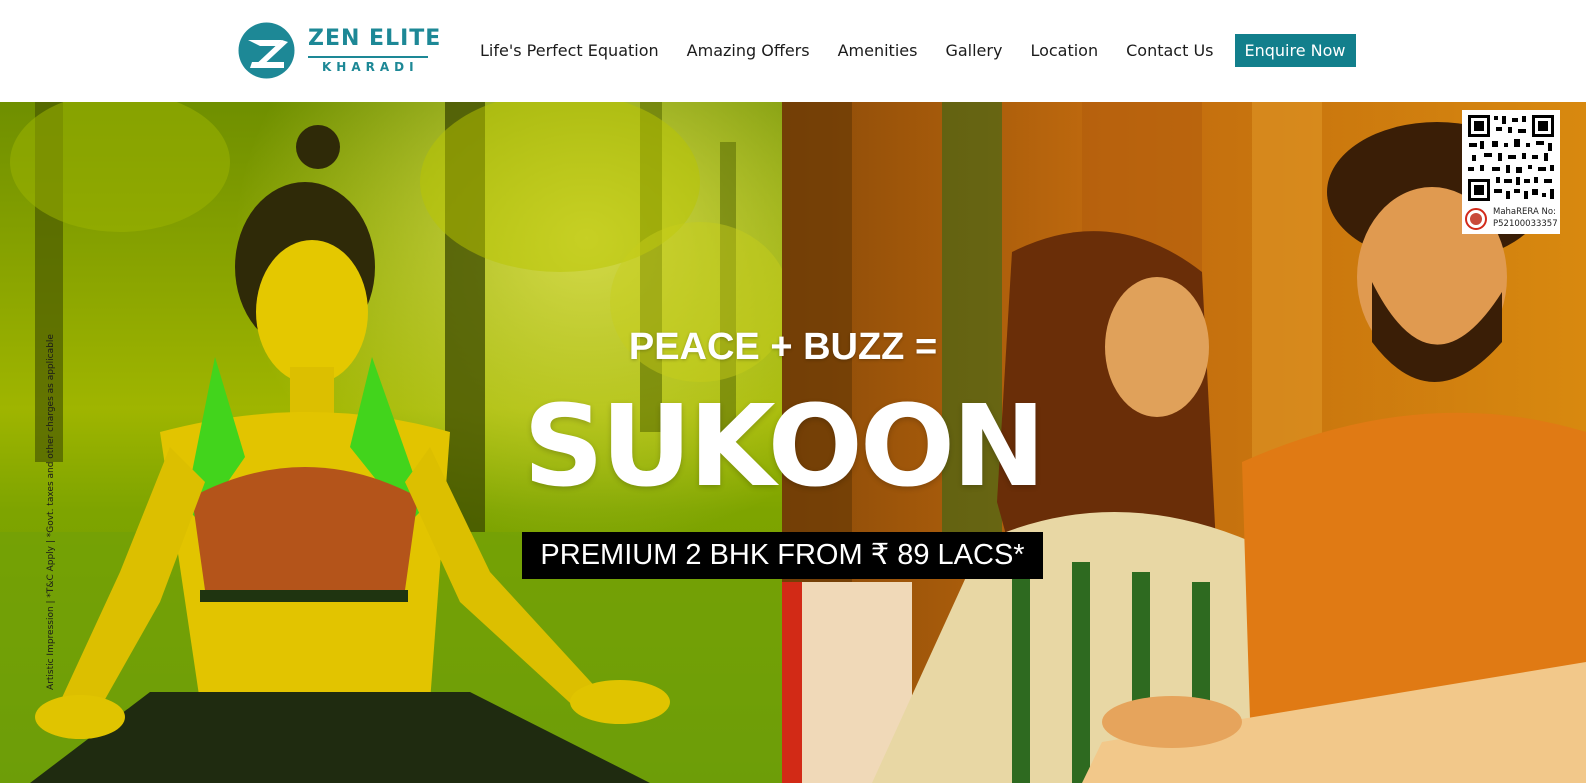 This screenshot has height=783, width=1586. I want to click on nav-item-contact-us: Contact Us, so click(1169, 50).